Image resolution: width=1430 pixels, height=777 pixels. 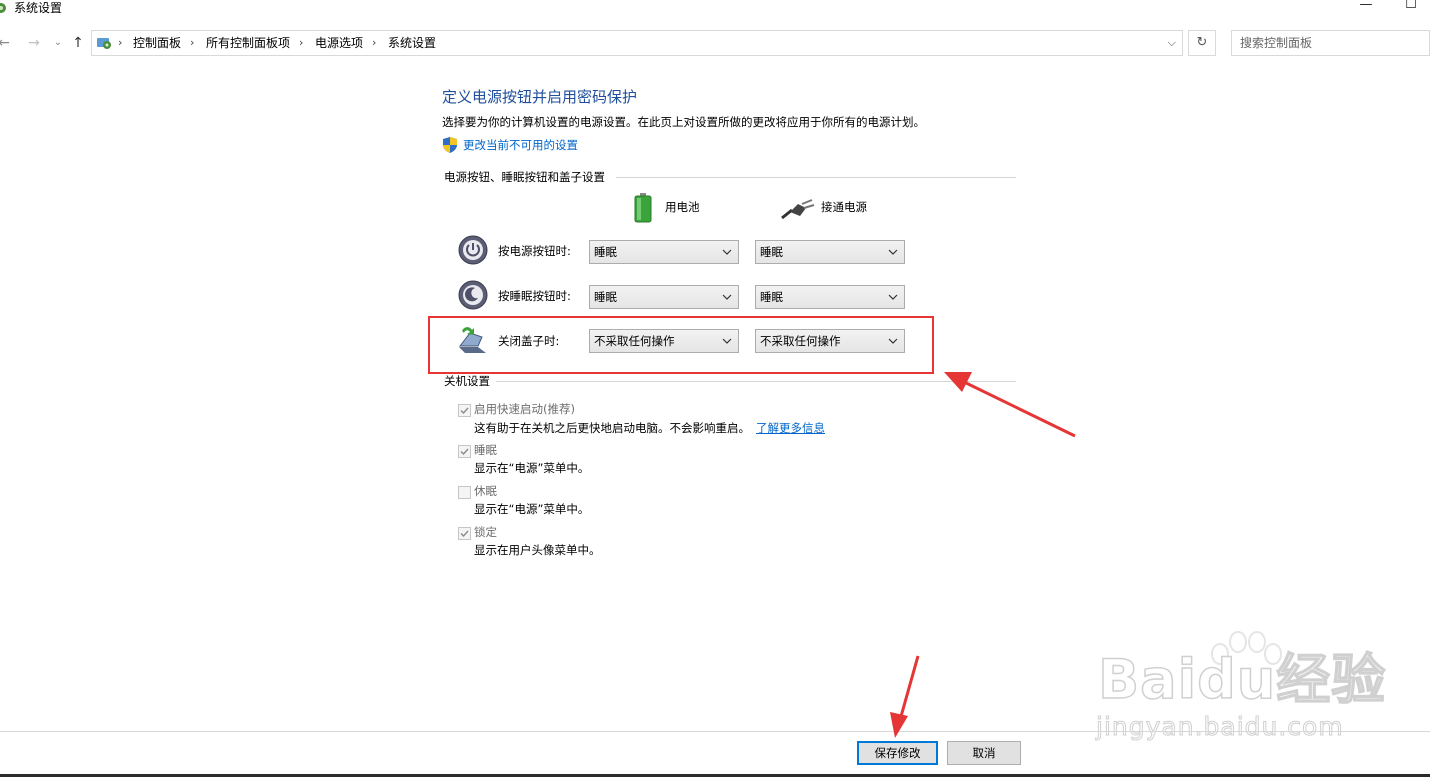 I want to click on lock-title: 锁定, so click(x=485, y=532).